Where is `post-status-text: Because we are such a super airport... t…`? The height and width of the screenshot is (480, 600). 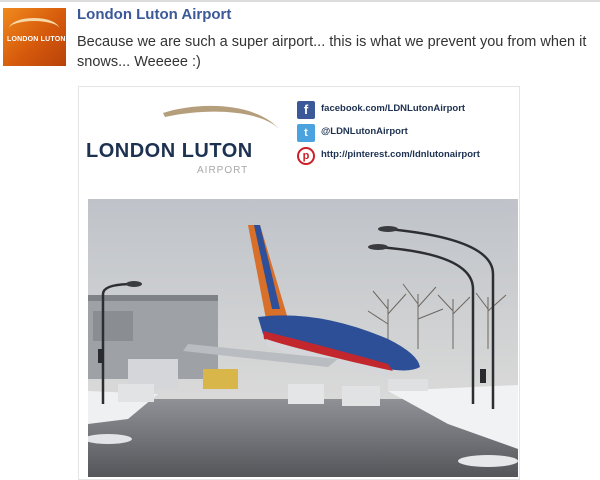
post-status-text: Because we are such a super airport... t… is located at coordinates (332, 52).